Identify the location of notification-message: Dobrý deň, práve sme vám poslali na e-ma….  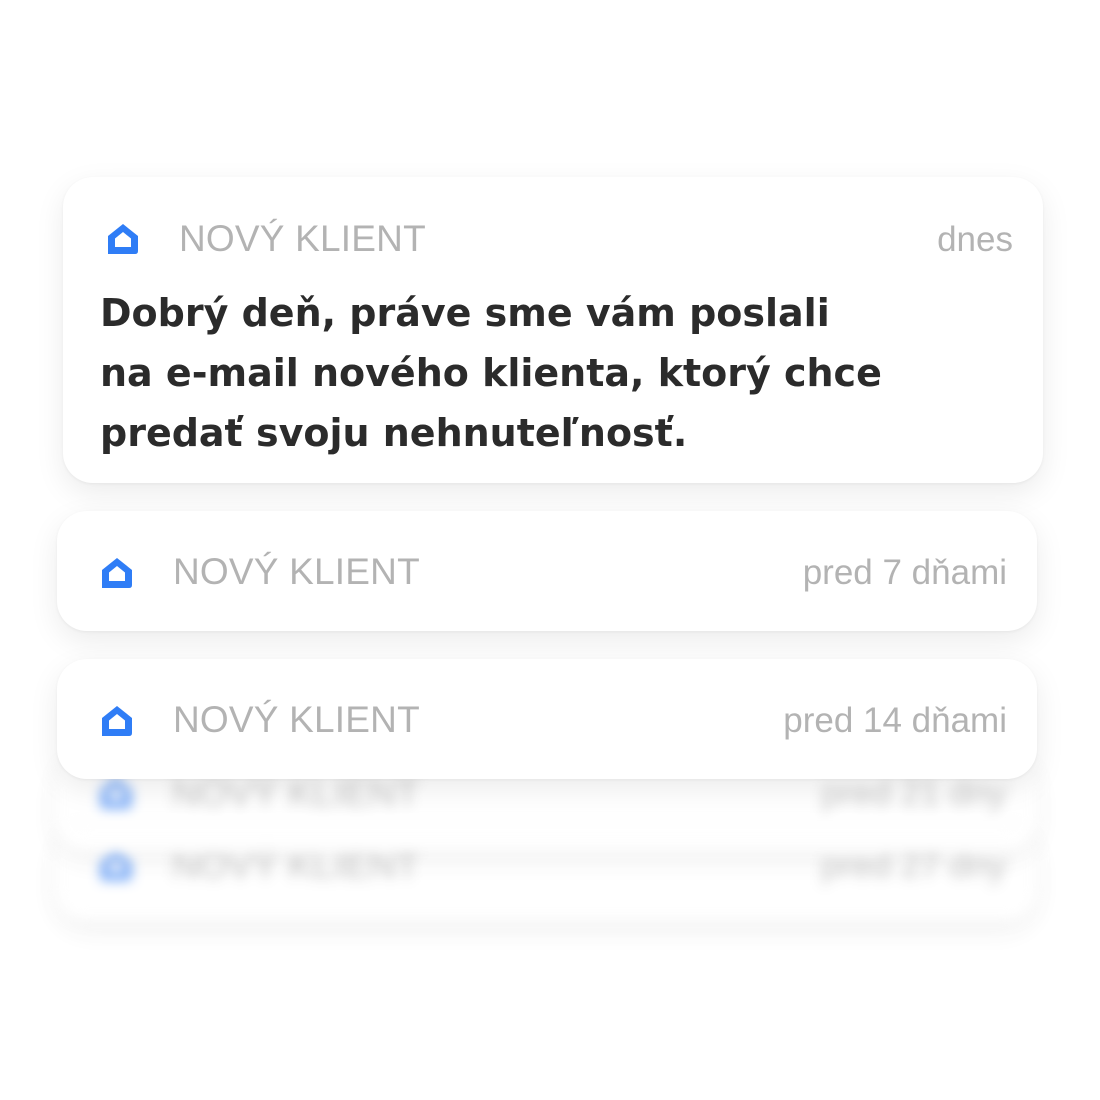
(550, 373).